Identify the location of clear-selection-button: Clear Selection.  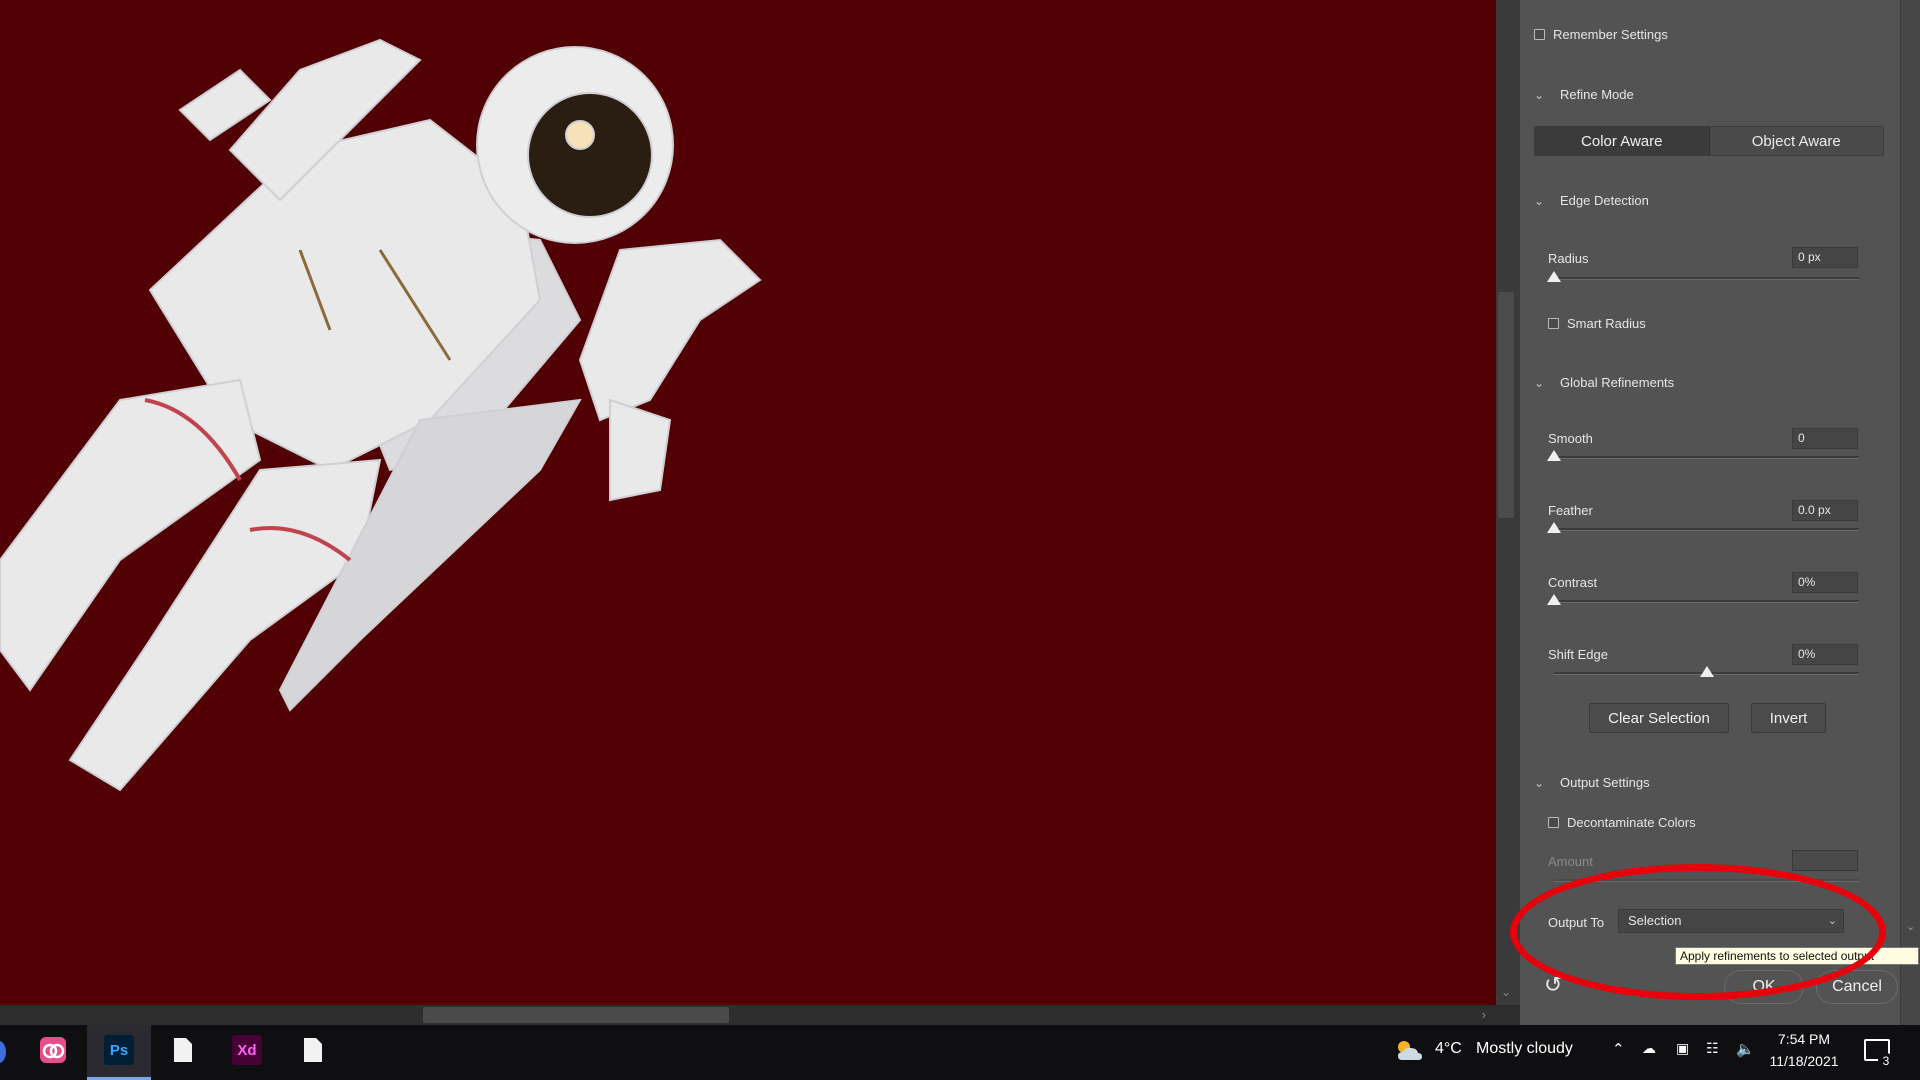
(1659, 718).